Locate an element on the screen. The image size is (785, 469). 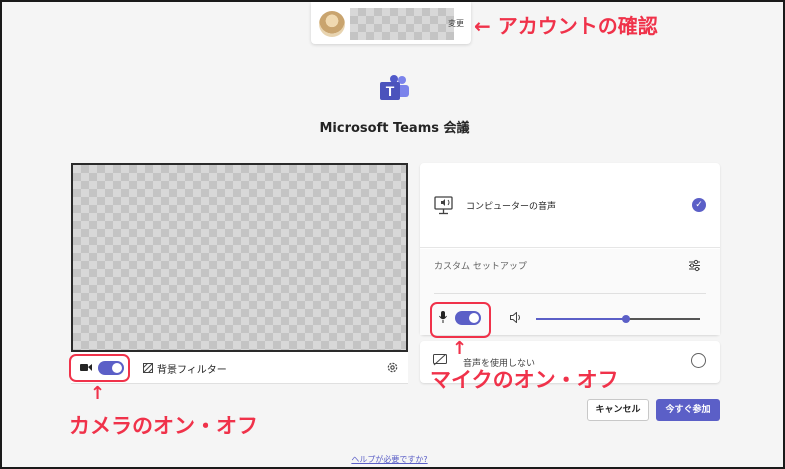
avatar is located at coordinates (332, 24).